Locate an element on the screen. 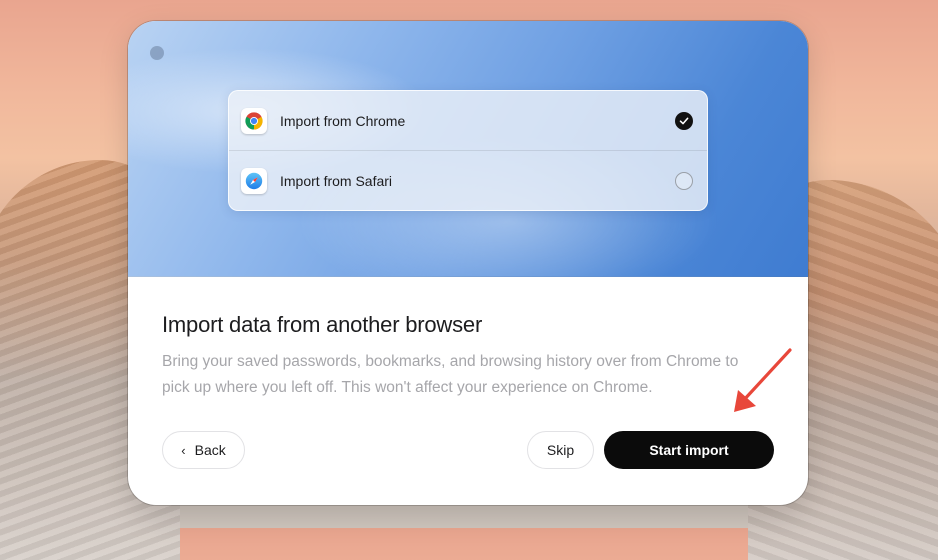 This screenshot has width=938, height=560. start-import-label: Start import is located at coordinates (689, 450).